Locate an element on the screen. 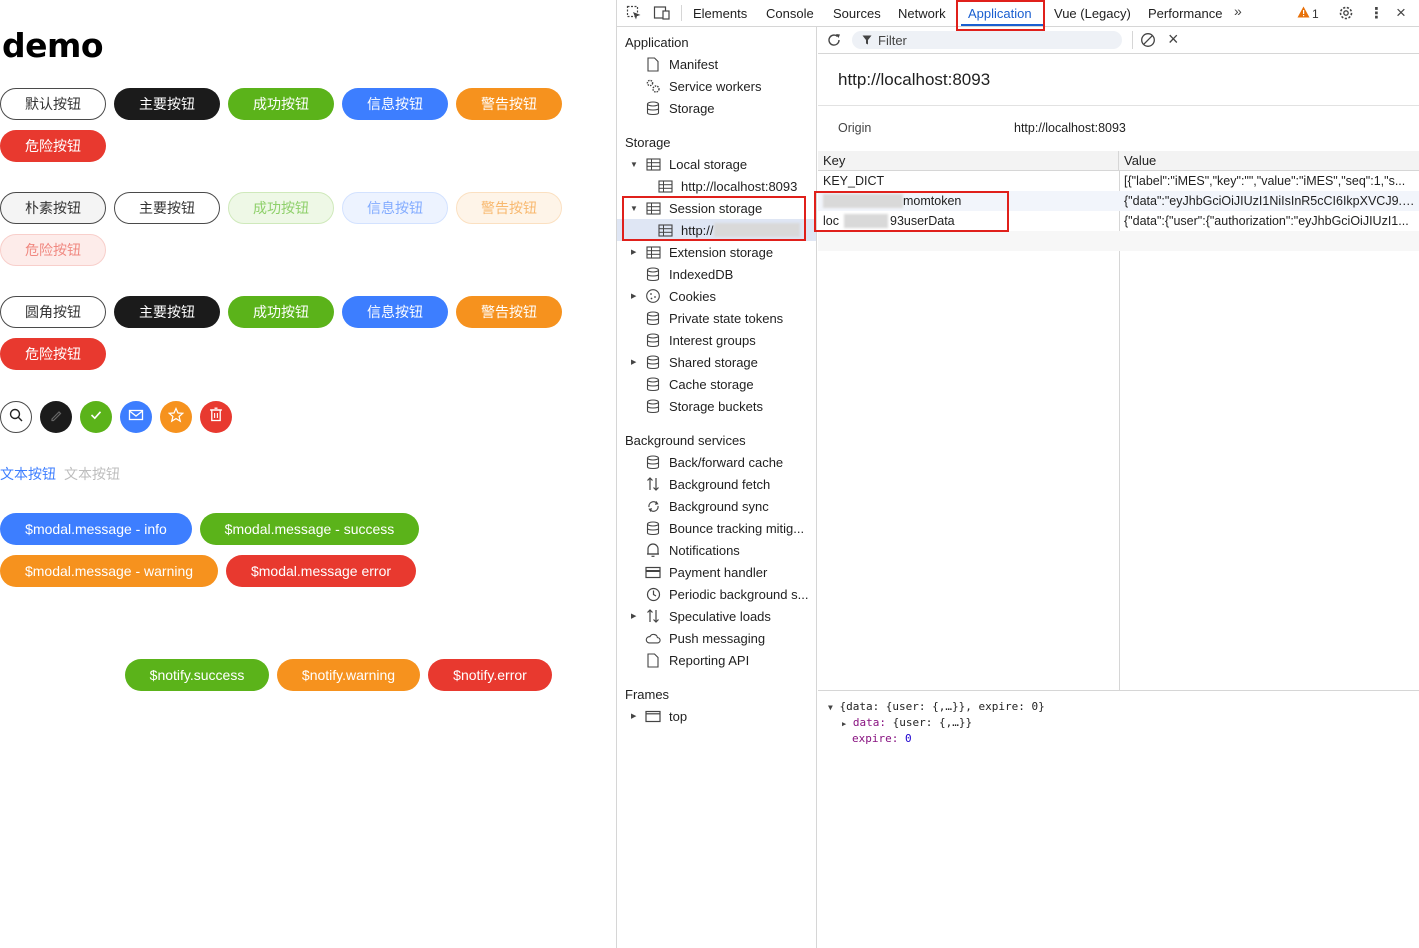 The image size is (1419, 948). sidebar-item-background-sync: Background sync is located at coordinates (707, 506).